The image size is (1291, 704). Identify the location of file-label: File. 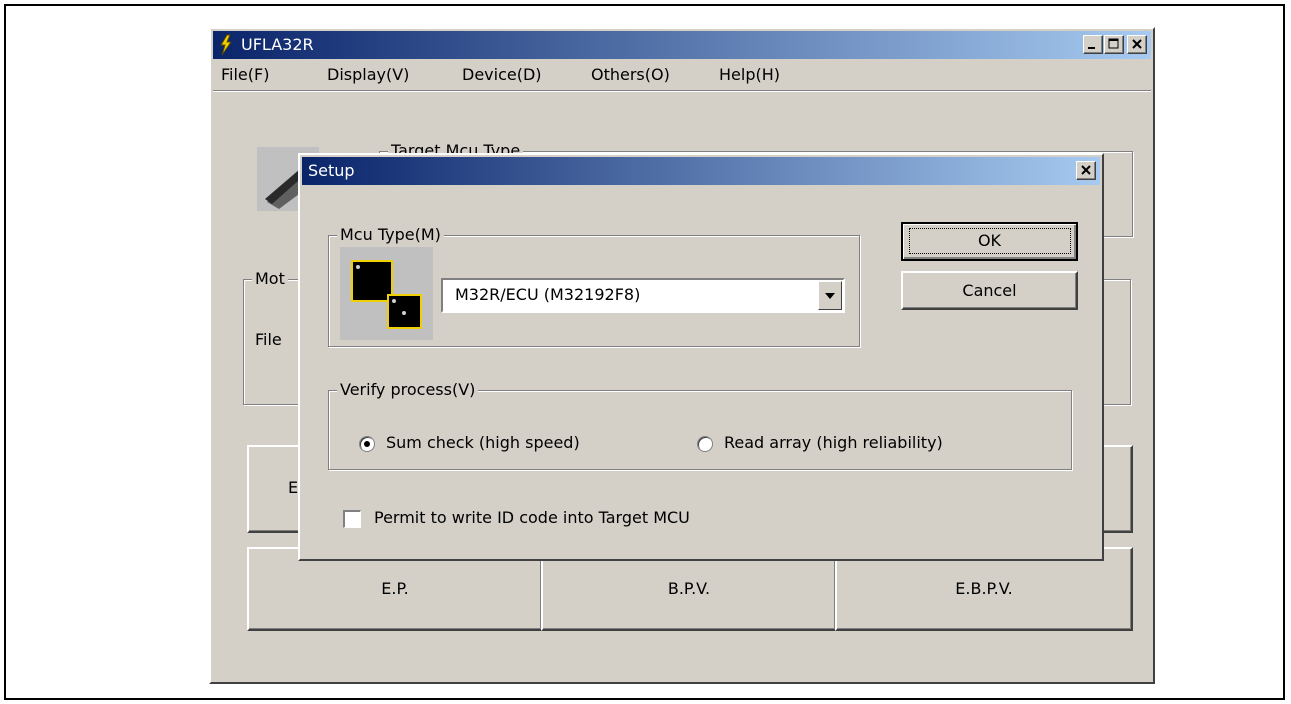
(268, 339).